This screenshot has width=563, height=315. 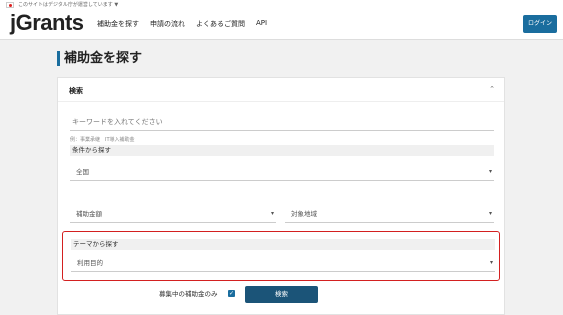 I want to click on nav-item-api: API, so click(x=261, y=24).